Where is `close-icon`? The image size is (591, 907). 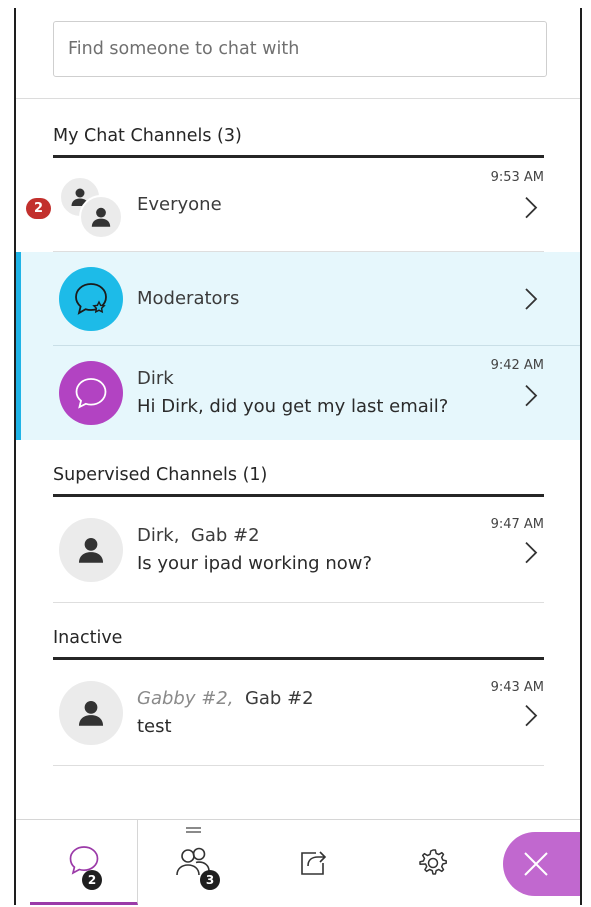
close-icon is located at coordinates (536, 864).